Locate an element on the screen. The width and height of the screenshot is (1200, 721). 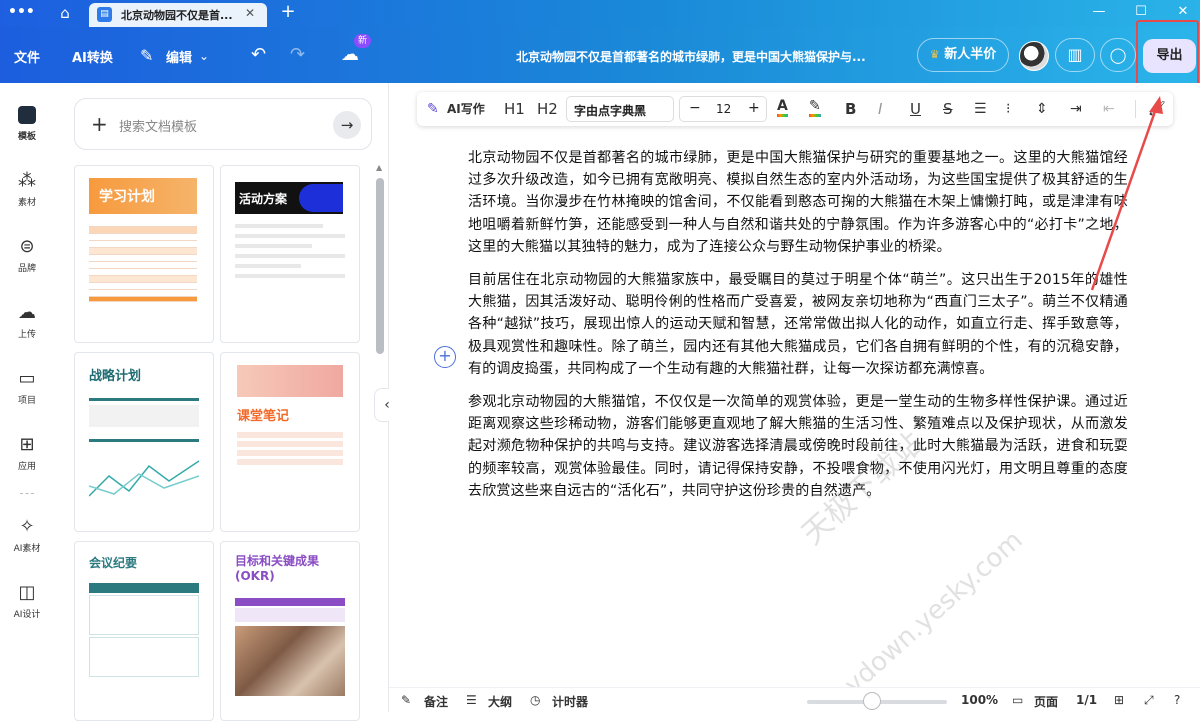
font-color-icon: A is located at coordinates (782, 108).